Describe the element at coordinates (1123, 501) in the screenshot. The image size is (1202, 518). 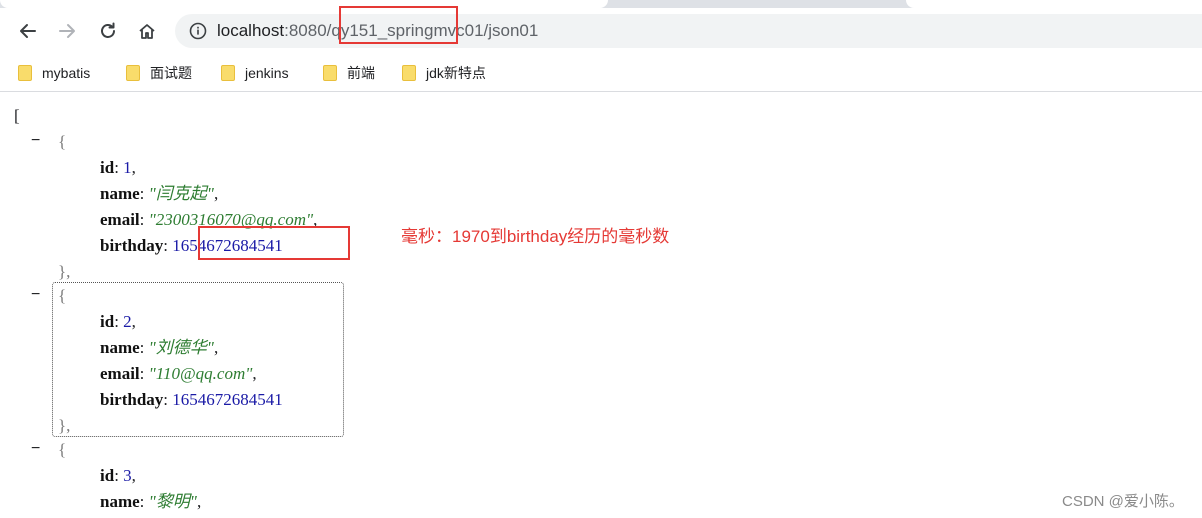
I see `watermark: CSDN @爱小陈。` at that location.